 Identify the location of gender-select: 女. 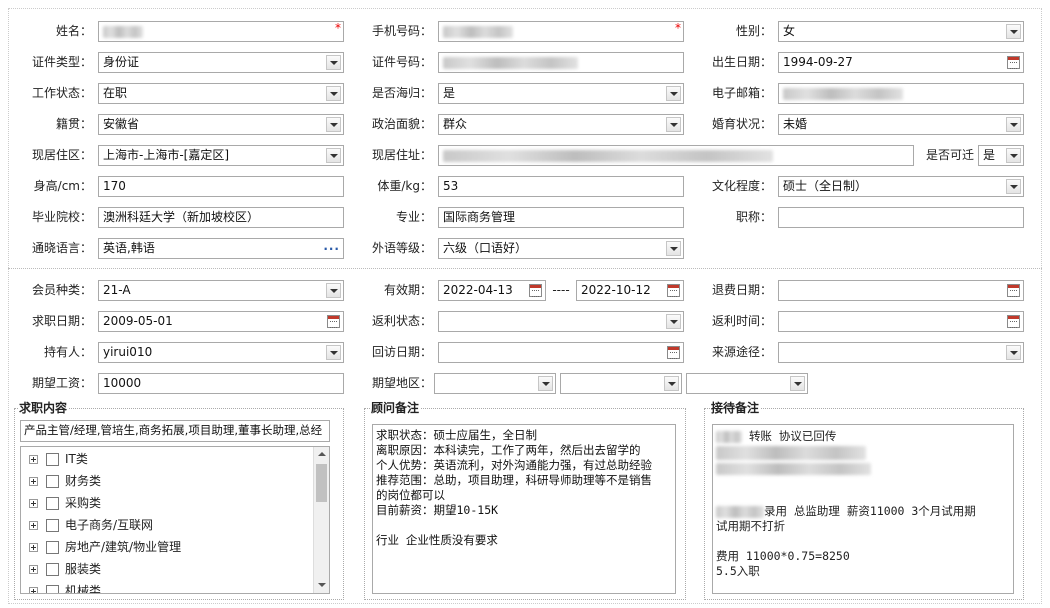
(901, 31).